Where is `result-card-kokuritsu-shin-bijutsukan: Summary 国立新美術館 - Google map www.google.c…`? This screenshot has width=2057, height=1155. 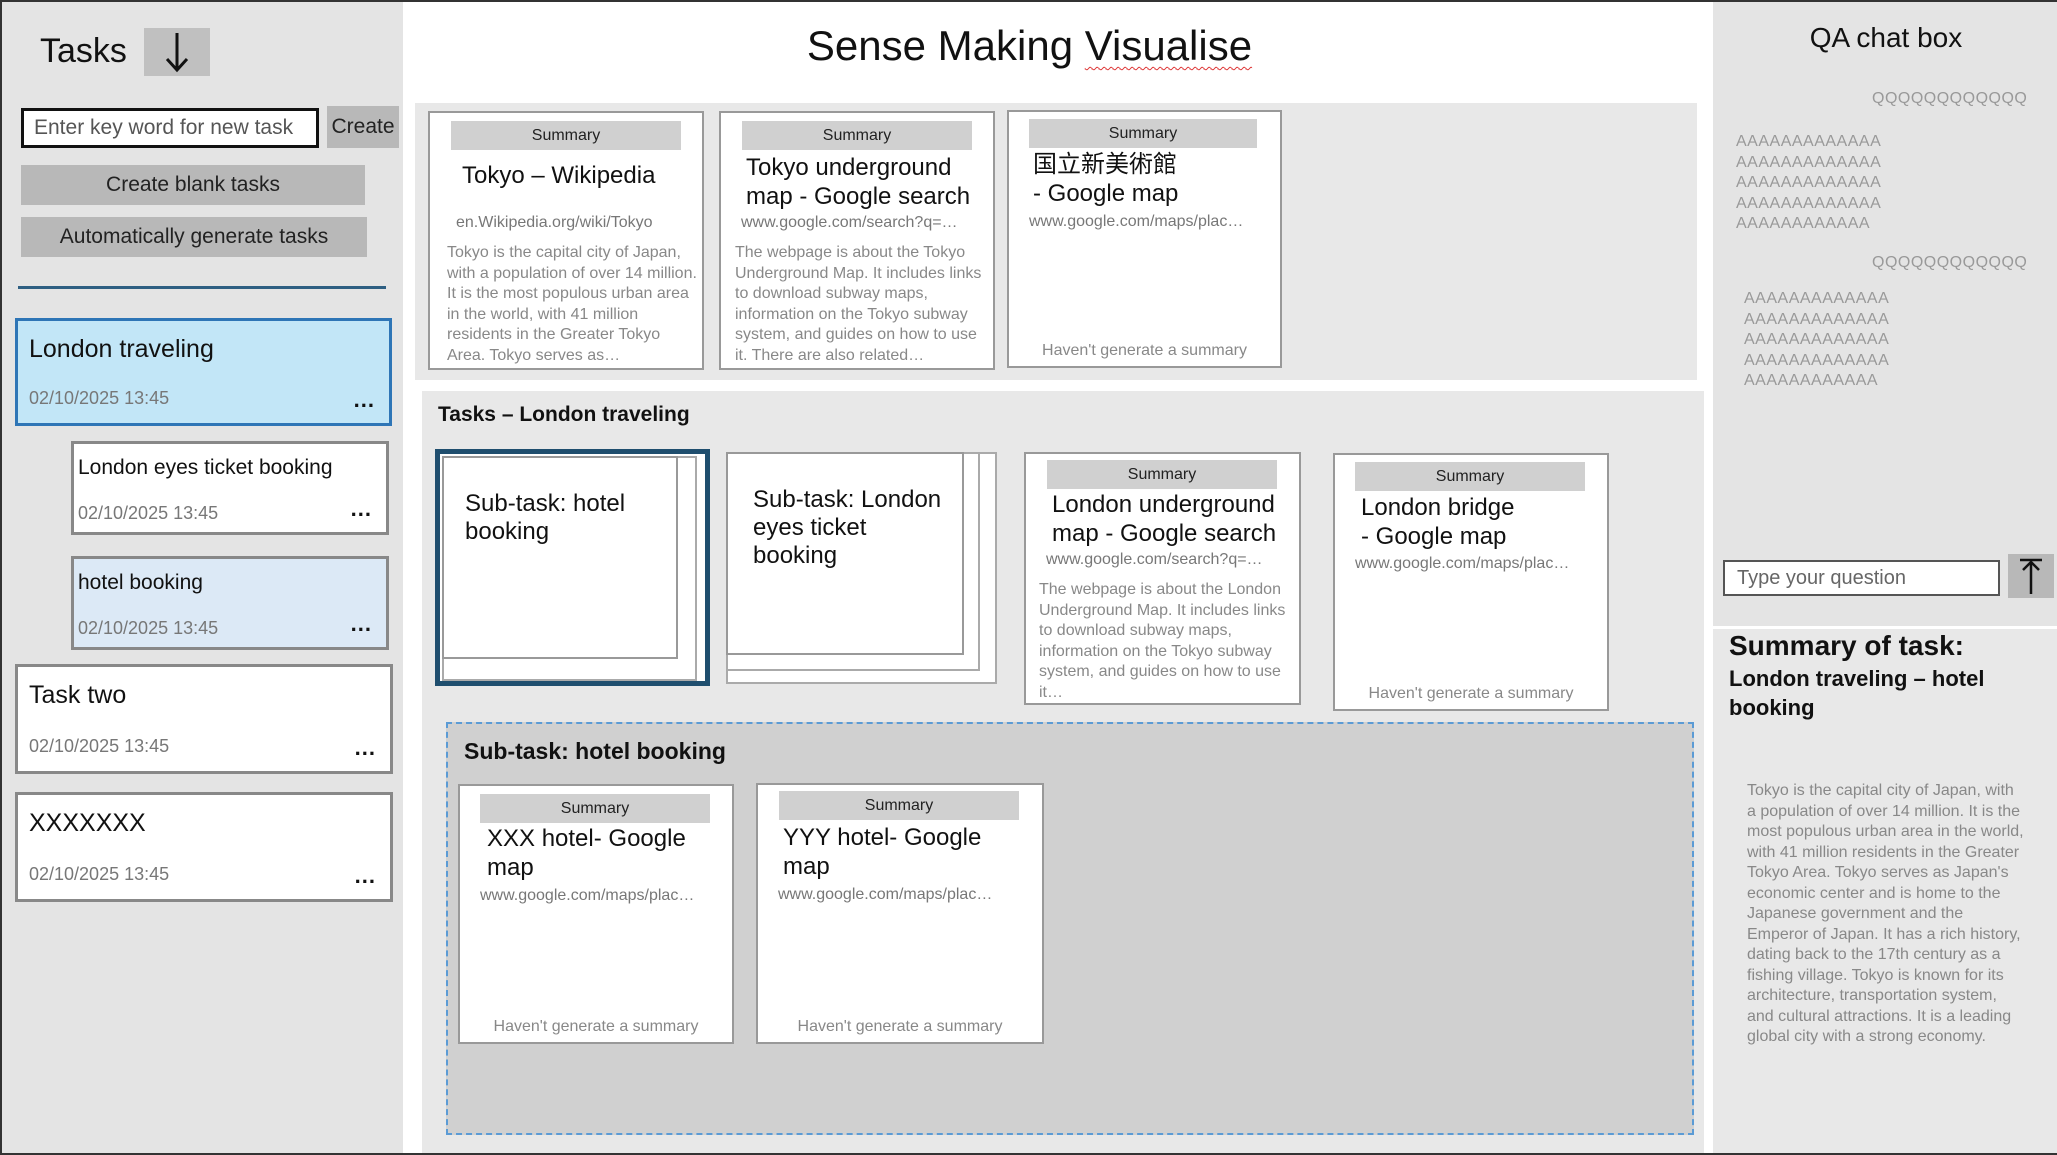 result-card-kokuritsu-shin-bijutsukan: Summary 国立新美術館 - Google map www.google.c… is located at coordinates (1144, 239).